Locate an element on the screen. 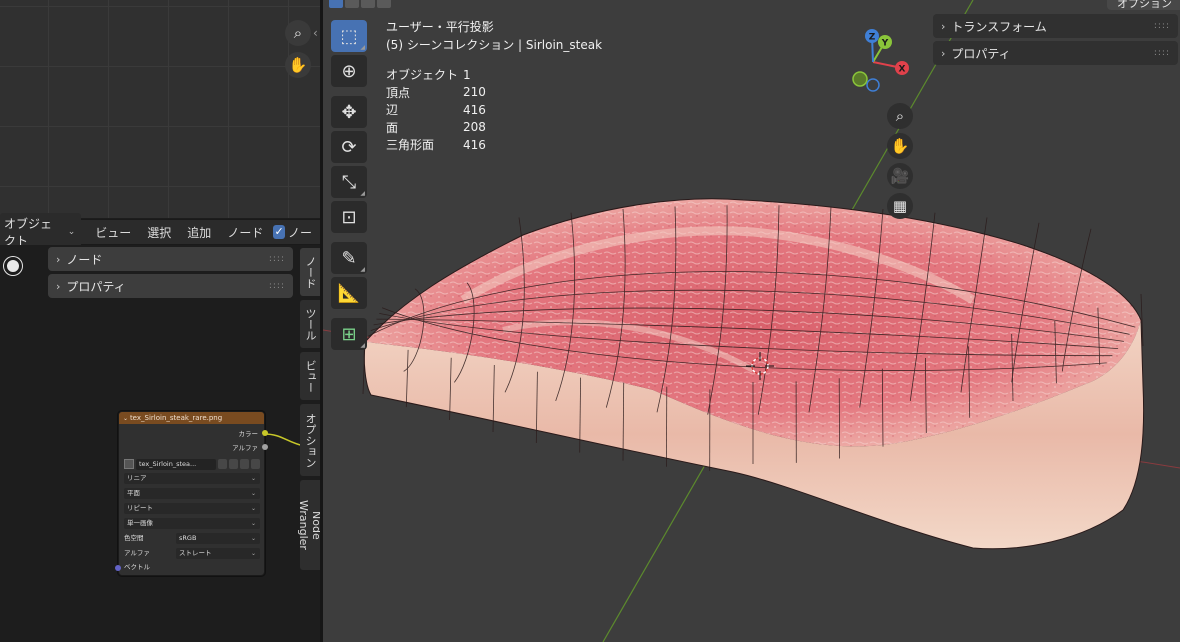 The image size is (1180, 642). menu-add: 追加 is located at coordinates (199, 232).